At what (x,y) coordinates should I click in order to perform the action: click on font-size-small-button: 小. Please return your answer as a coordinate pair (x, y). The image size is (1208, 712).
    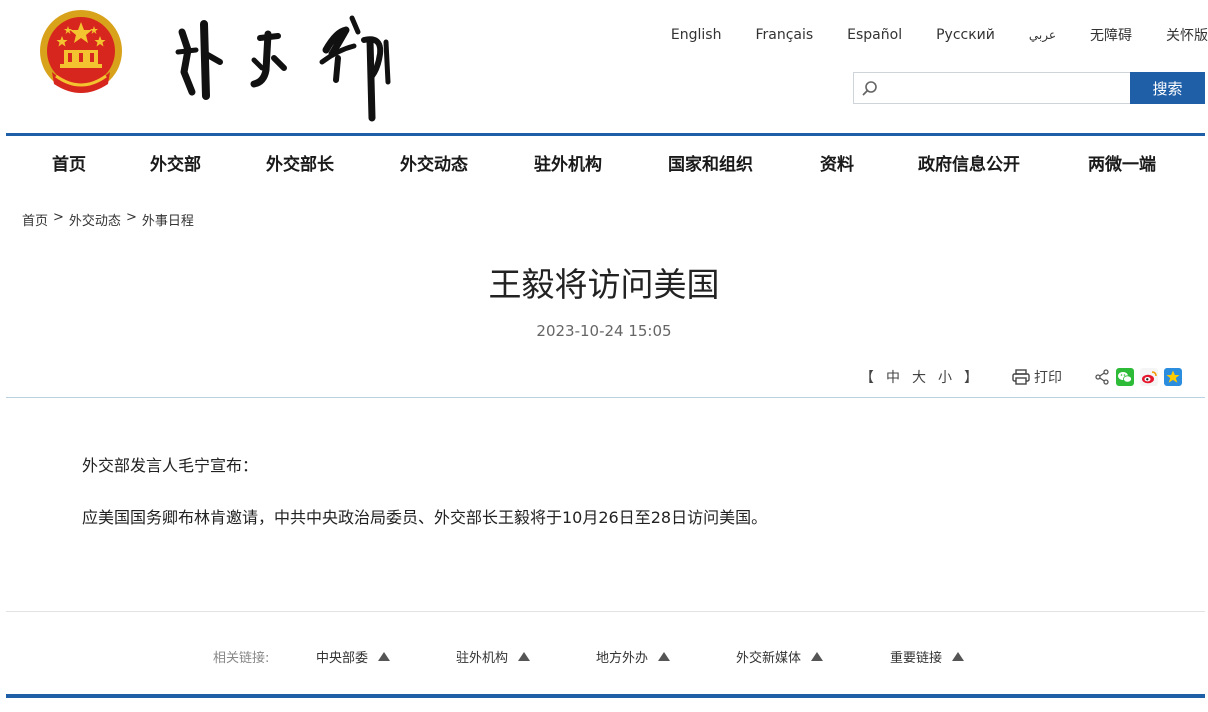
    Looking at the image, I should click on (945, 377).